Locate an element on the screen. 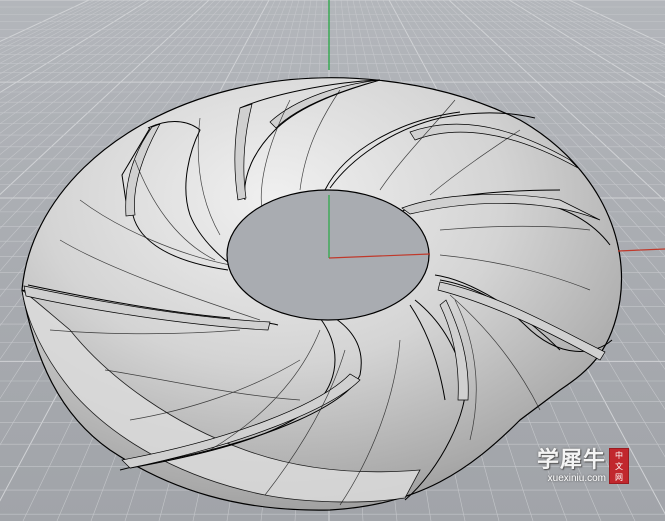 The height and width of the screenshot is (521, 665). xuexiniu-watermark: 学犀牛 xuexiniu.com 中 文 网 is located at coordinates (583, 466).